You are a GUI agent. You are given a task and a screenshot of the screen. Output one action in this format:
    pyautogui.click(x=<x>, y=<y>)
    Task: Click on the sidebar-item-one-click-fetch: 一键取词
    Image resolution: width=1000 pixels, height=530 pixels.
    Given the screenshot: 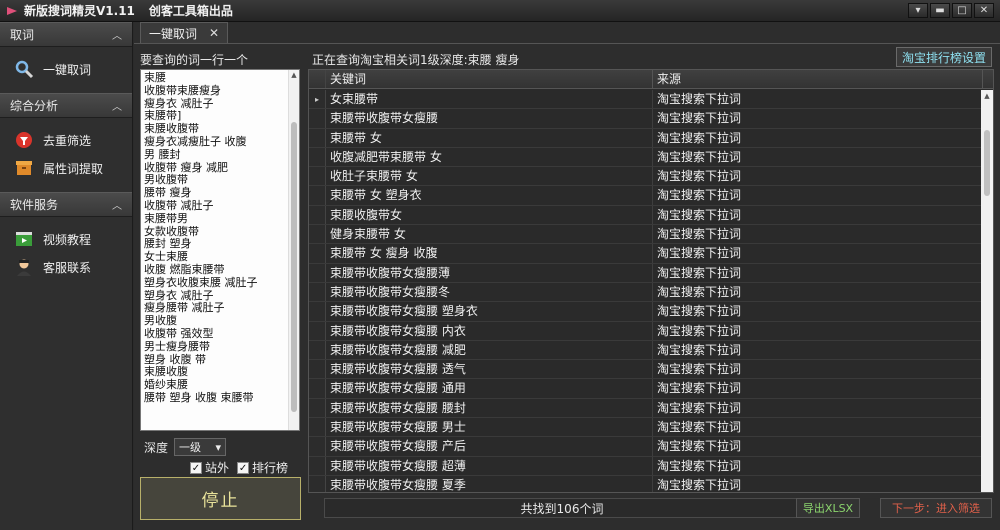 What is the action you would take?
    pyautogui.click(x=66, y=69)
    